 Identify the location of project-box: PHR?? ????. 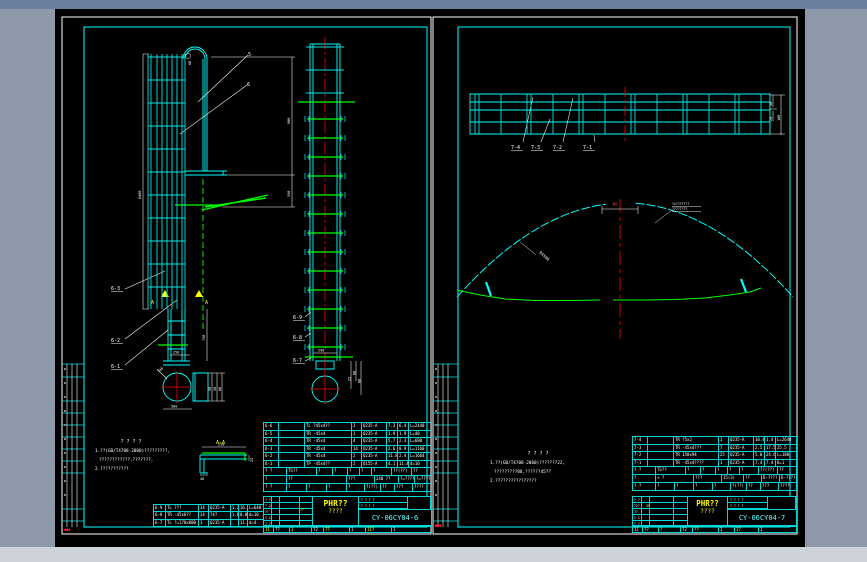
(708, 511).